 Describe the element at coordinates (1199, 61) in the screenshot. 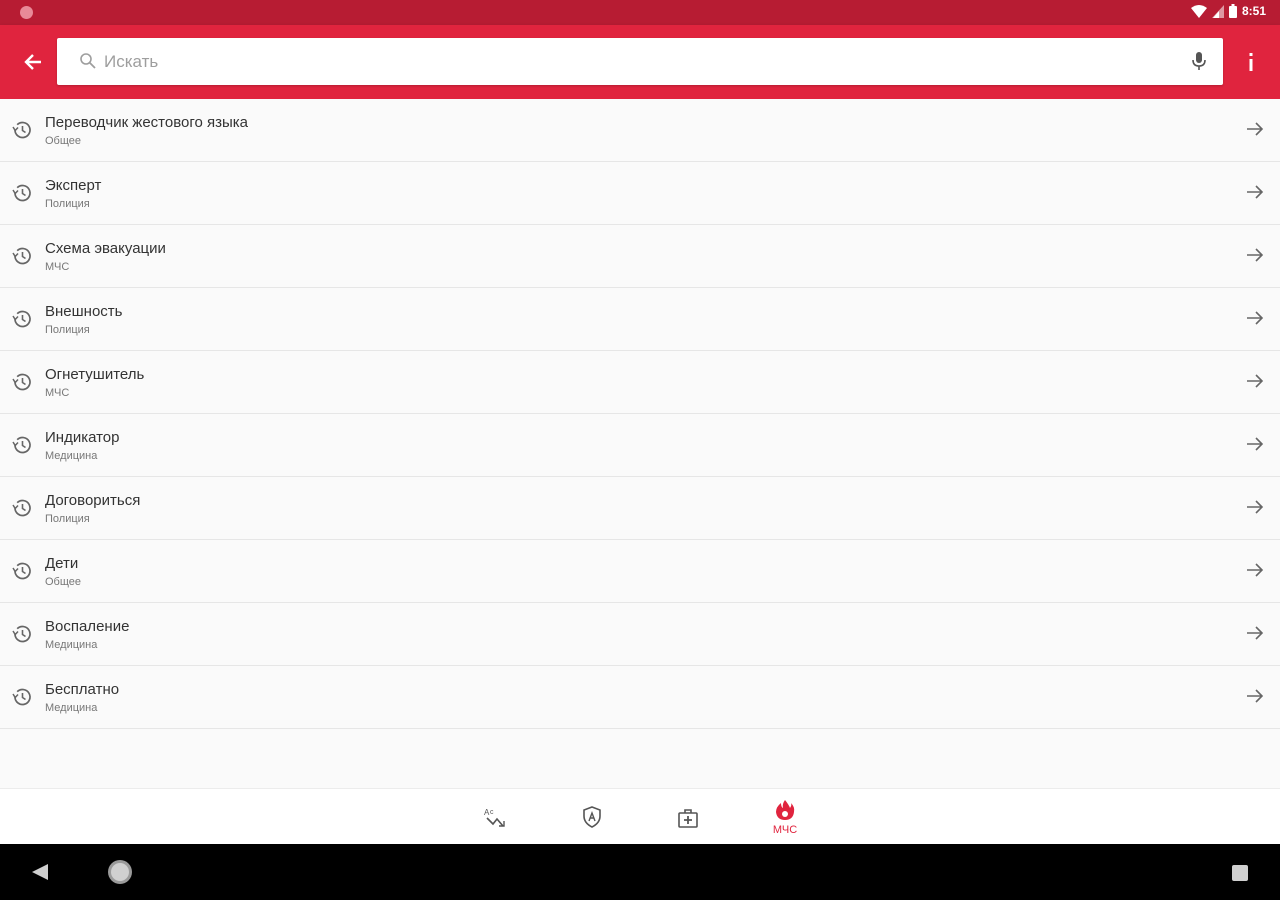

I see `microphone-icon` at that location.